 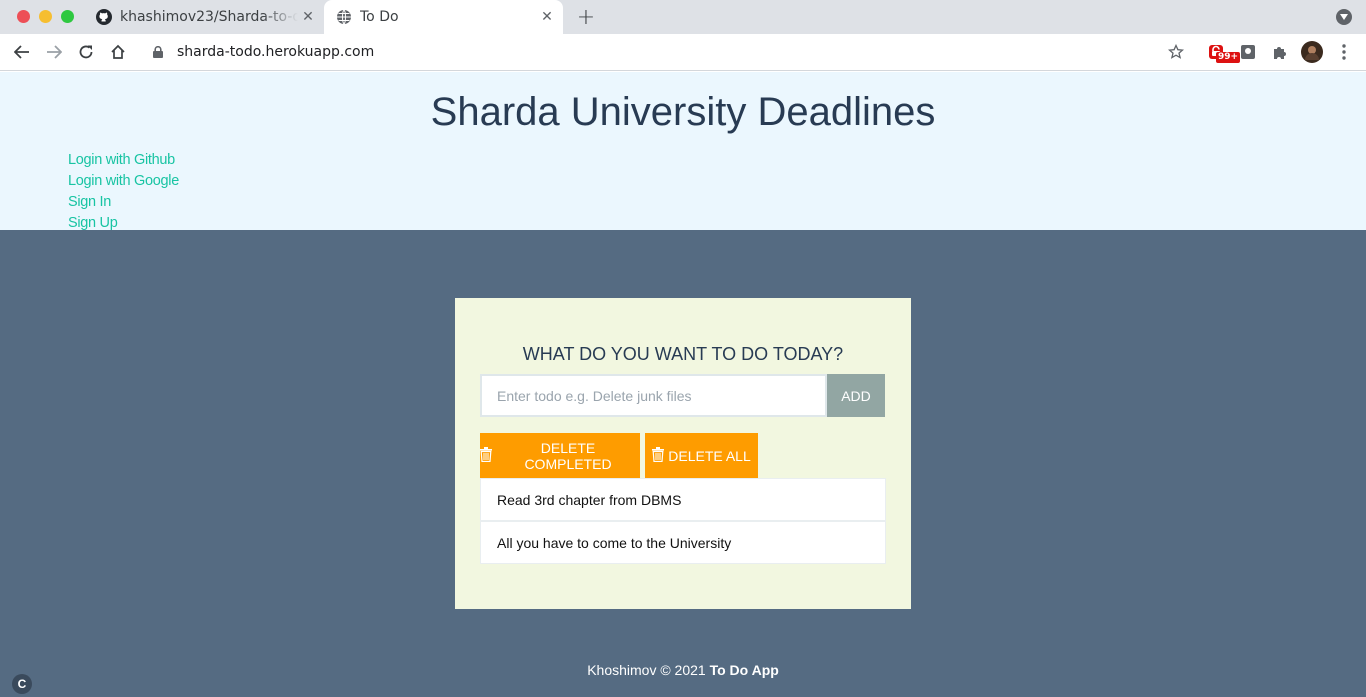 I want to click on globe-icon, so click(x=344, y=17).